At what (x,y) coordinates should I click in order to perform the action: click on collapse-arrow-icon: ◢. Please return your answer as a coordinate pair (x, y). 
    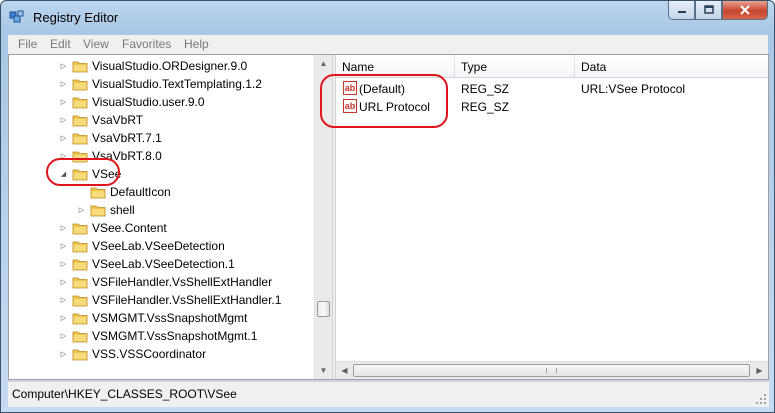
    Looking at the image, I should click on (63, 174).